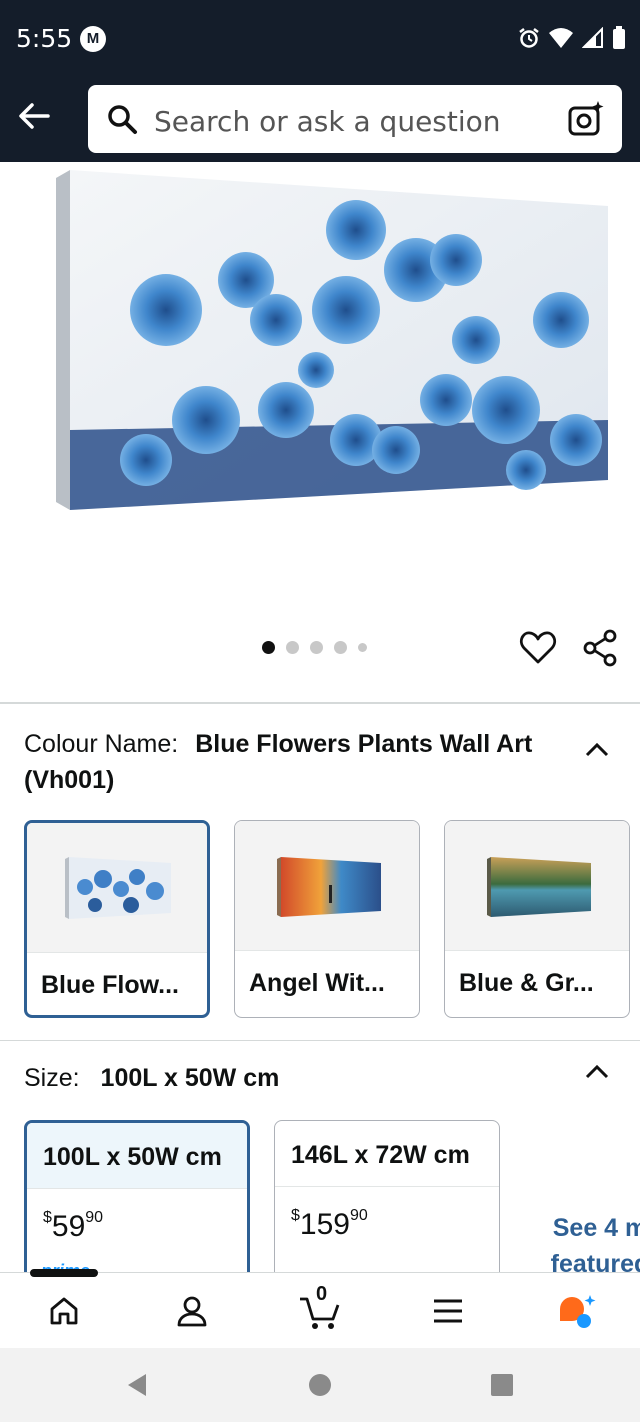 This screenshot has width=640, height=1422. I want to click on size-option-label: 100L x 50W cm, so click(137, 1156).